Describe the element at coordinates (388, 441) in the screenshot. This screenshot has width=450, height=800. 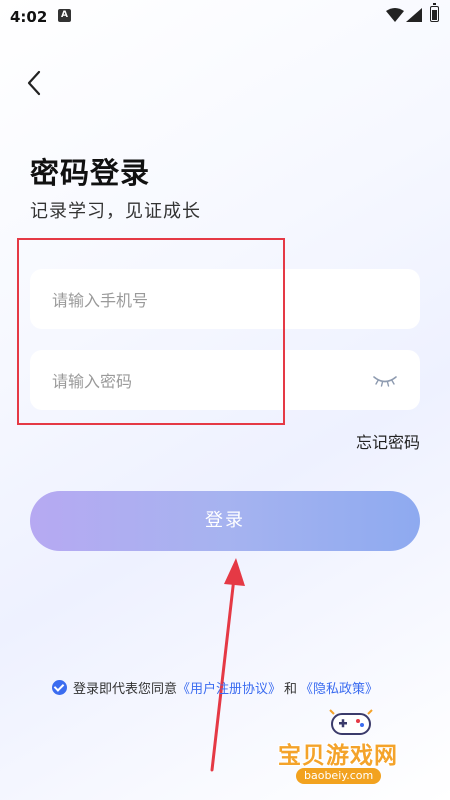
I see `forgot-password-link: 忘记密码` at that location.